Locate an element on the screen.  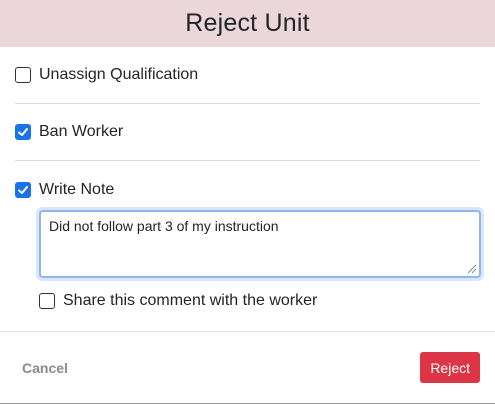
share-comment-label: Share this comment with the worker is located at coordinates (190, 300).